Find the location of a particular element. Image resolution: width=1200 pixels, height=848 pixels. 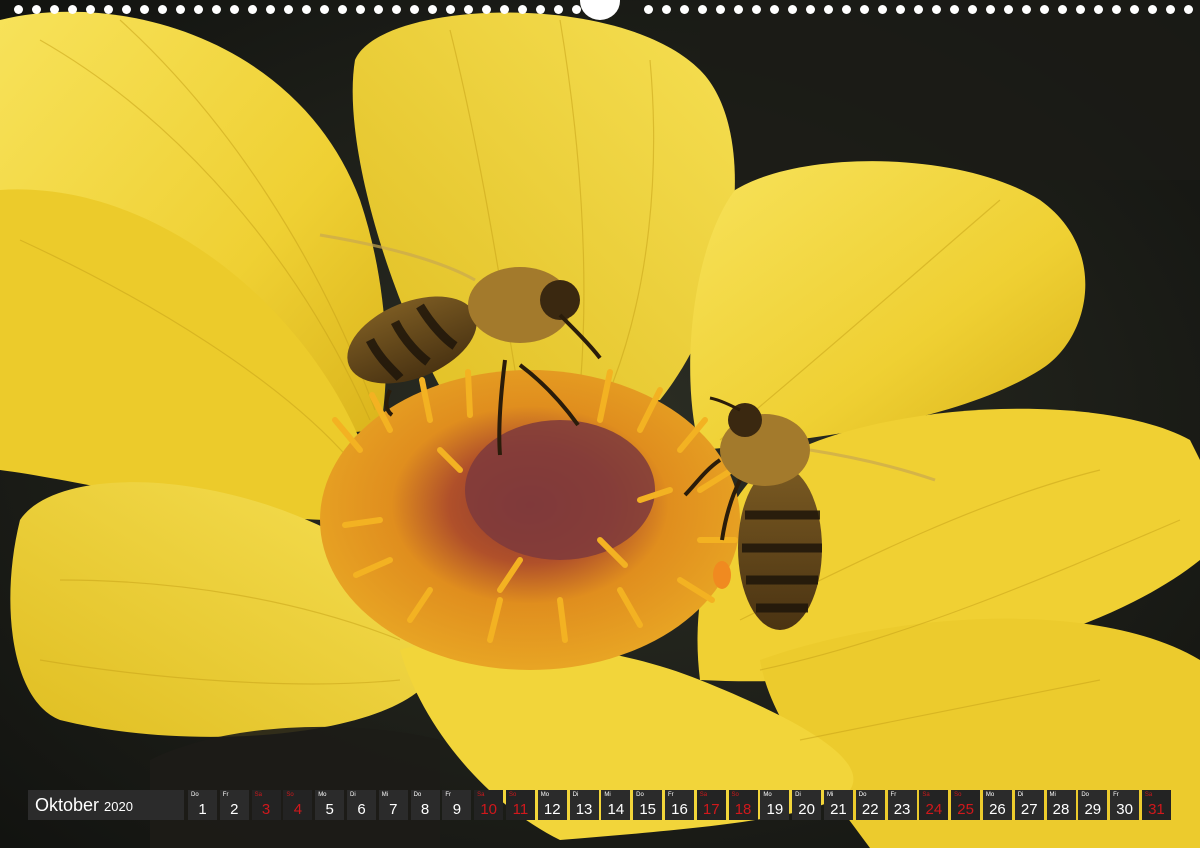

day-number: 11 is located at coordinates (520, 809).